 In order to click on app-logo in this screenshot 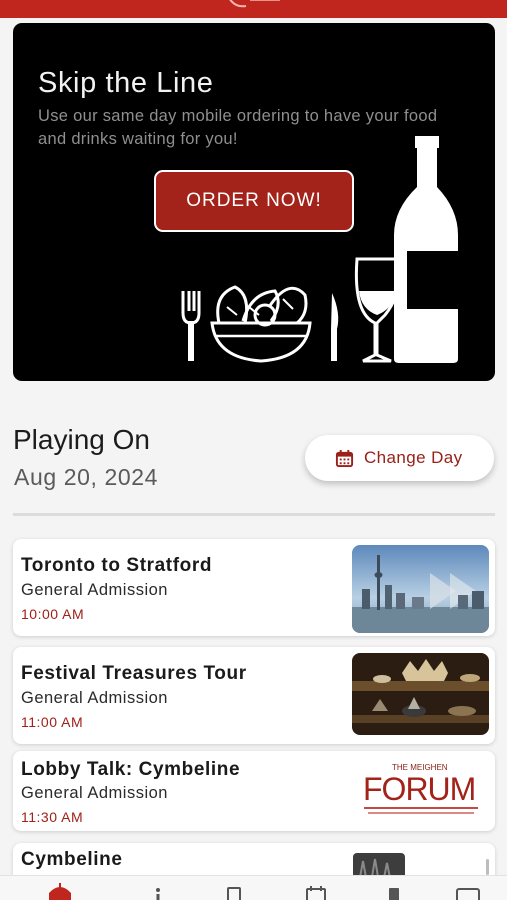, I will do `click(255, 5)`.